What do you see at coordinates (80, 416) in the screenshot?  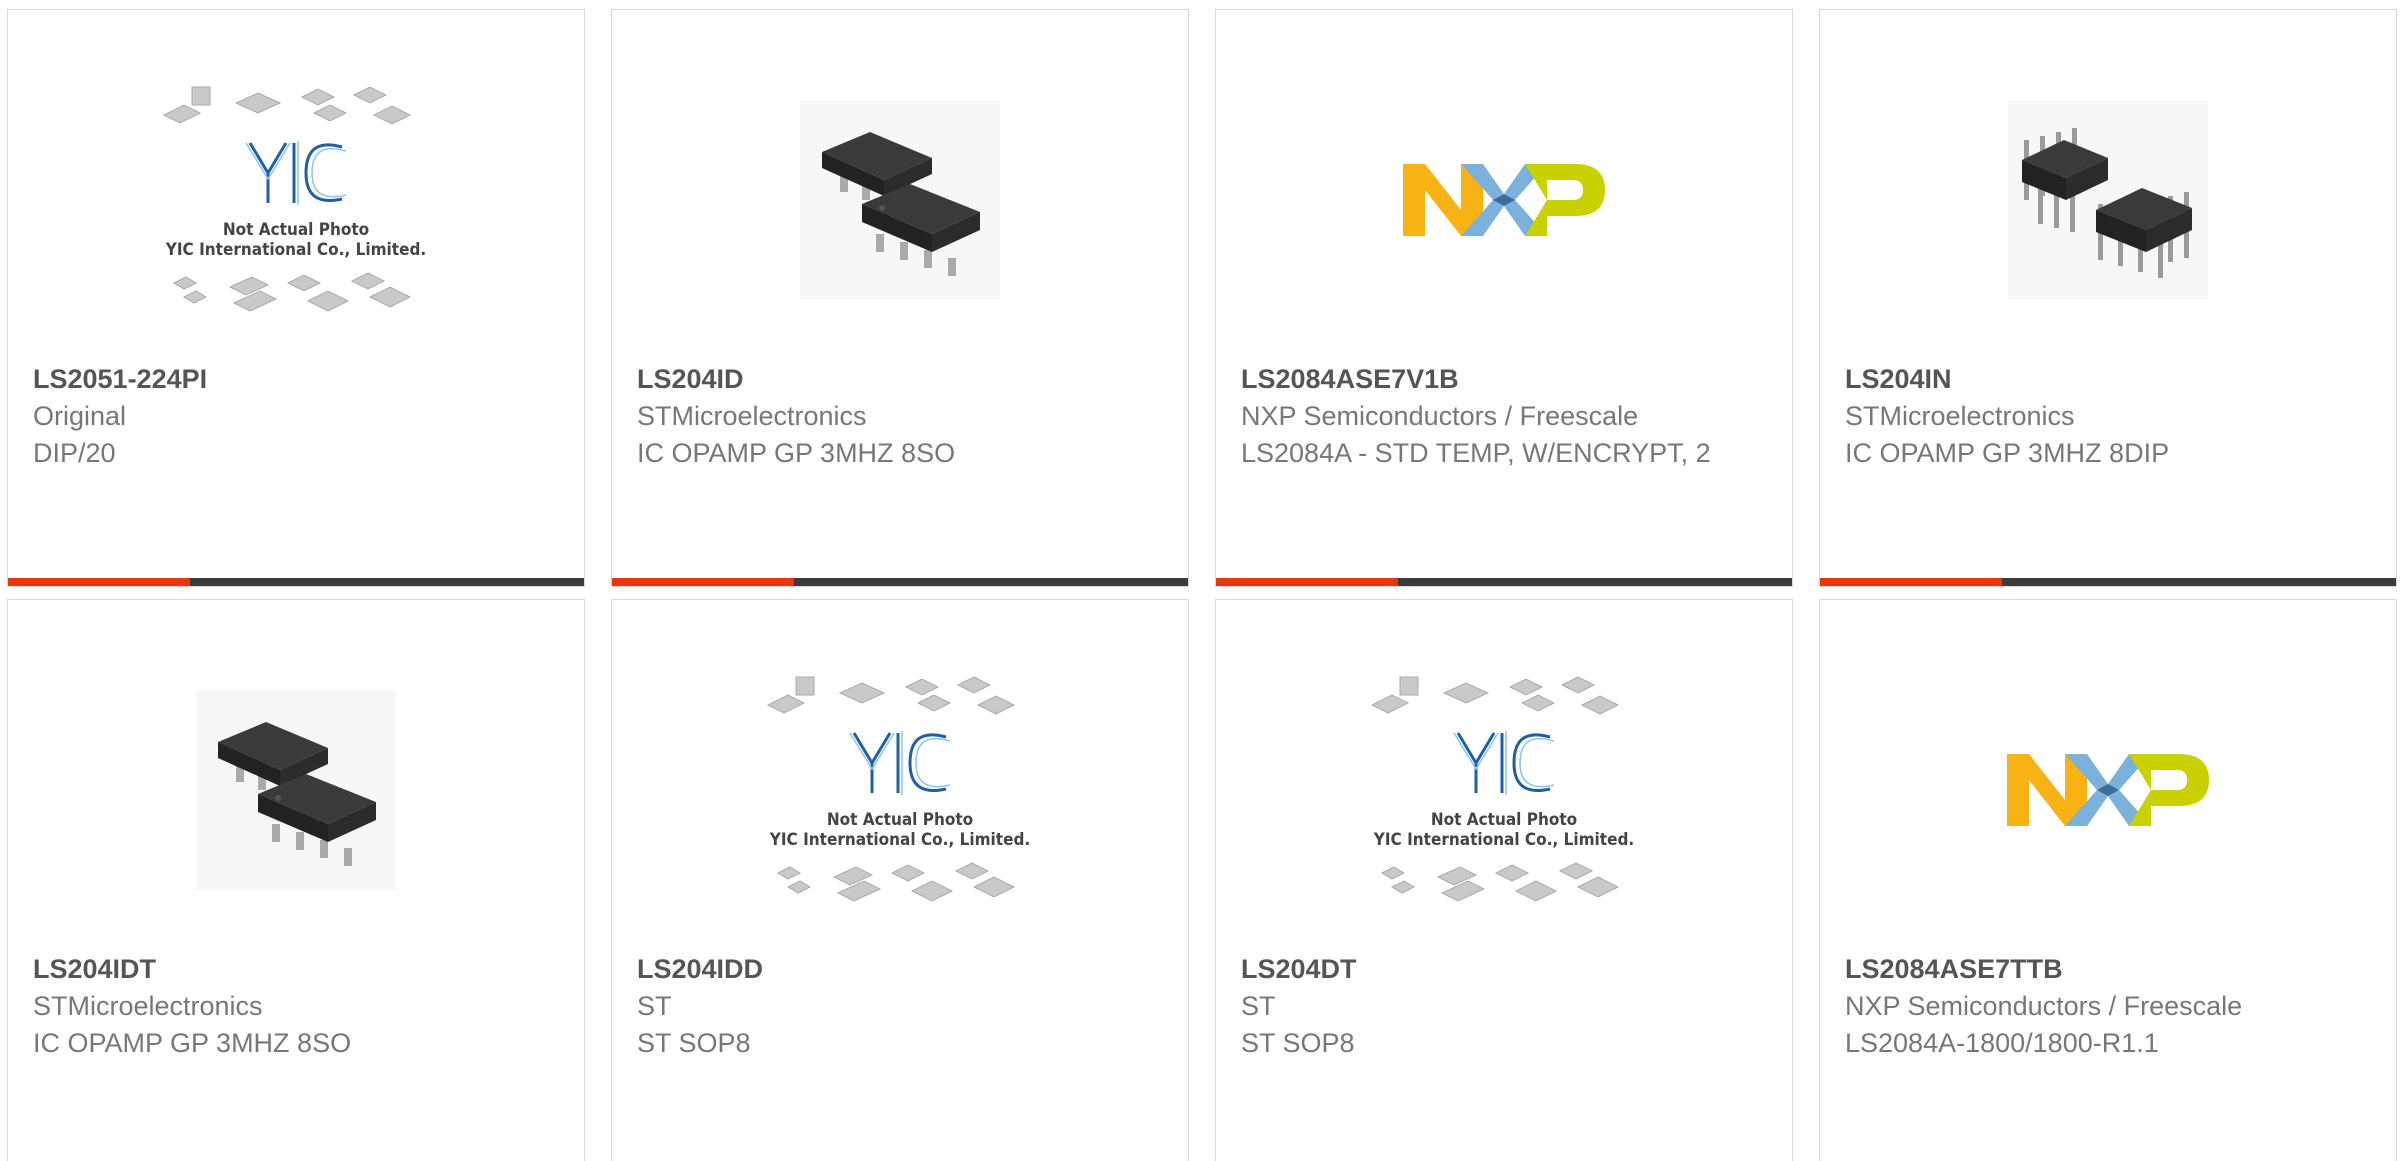 I see `manufacturer: Original` at bounding box center [80, 416].